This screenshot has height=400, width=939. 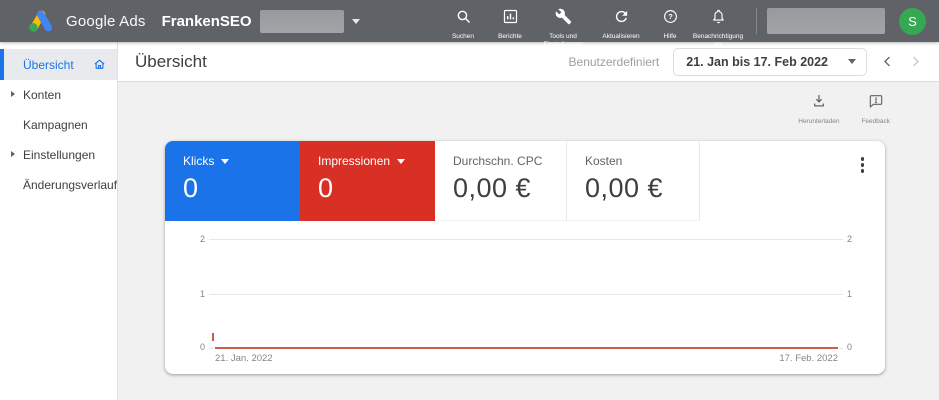 I want to click on scorecard-klicks: Klicks 0, so click(x=232, y=181).